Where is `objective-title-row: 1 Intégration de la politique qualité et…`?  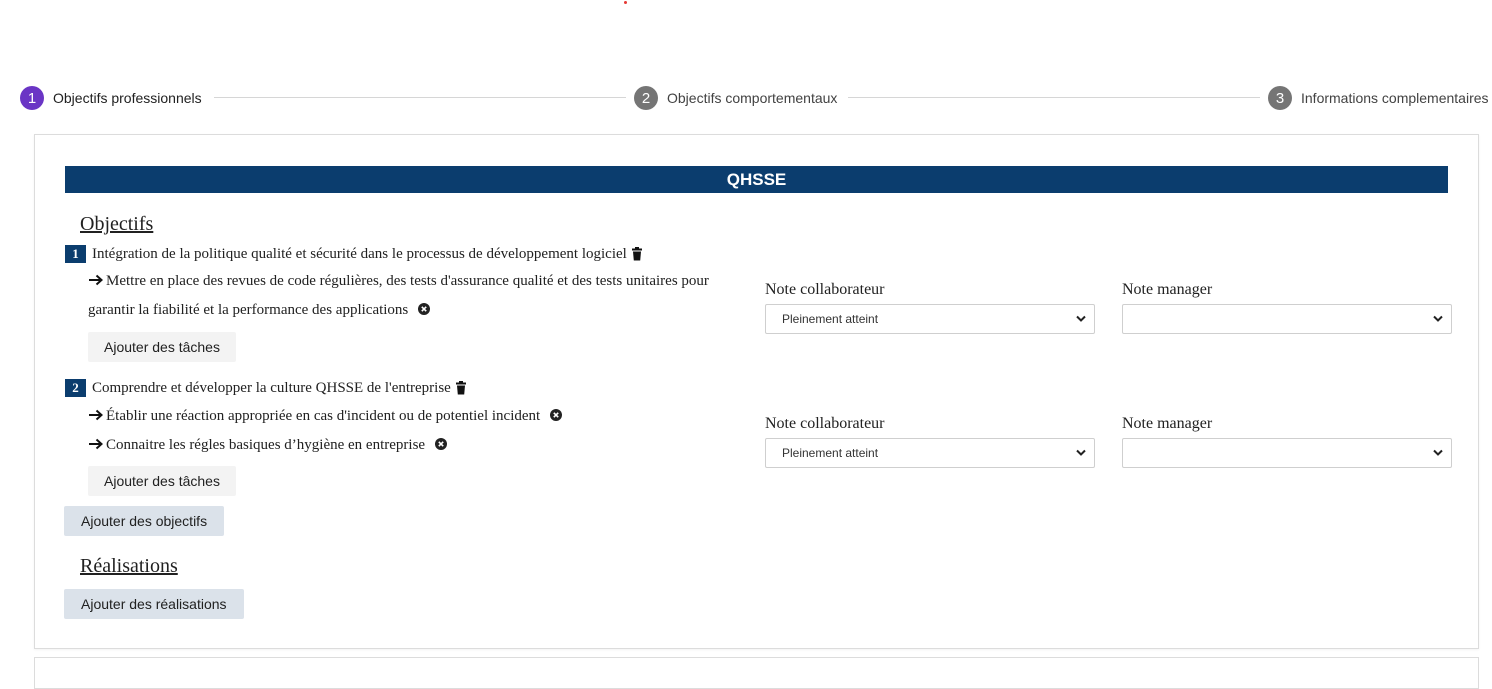 objective-title-row: 1 Intégration de la politique qualité et… is located at coordinates (354, 254).